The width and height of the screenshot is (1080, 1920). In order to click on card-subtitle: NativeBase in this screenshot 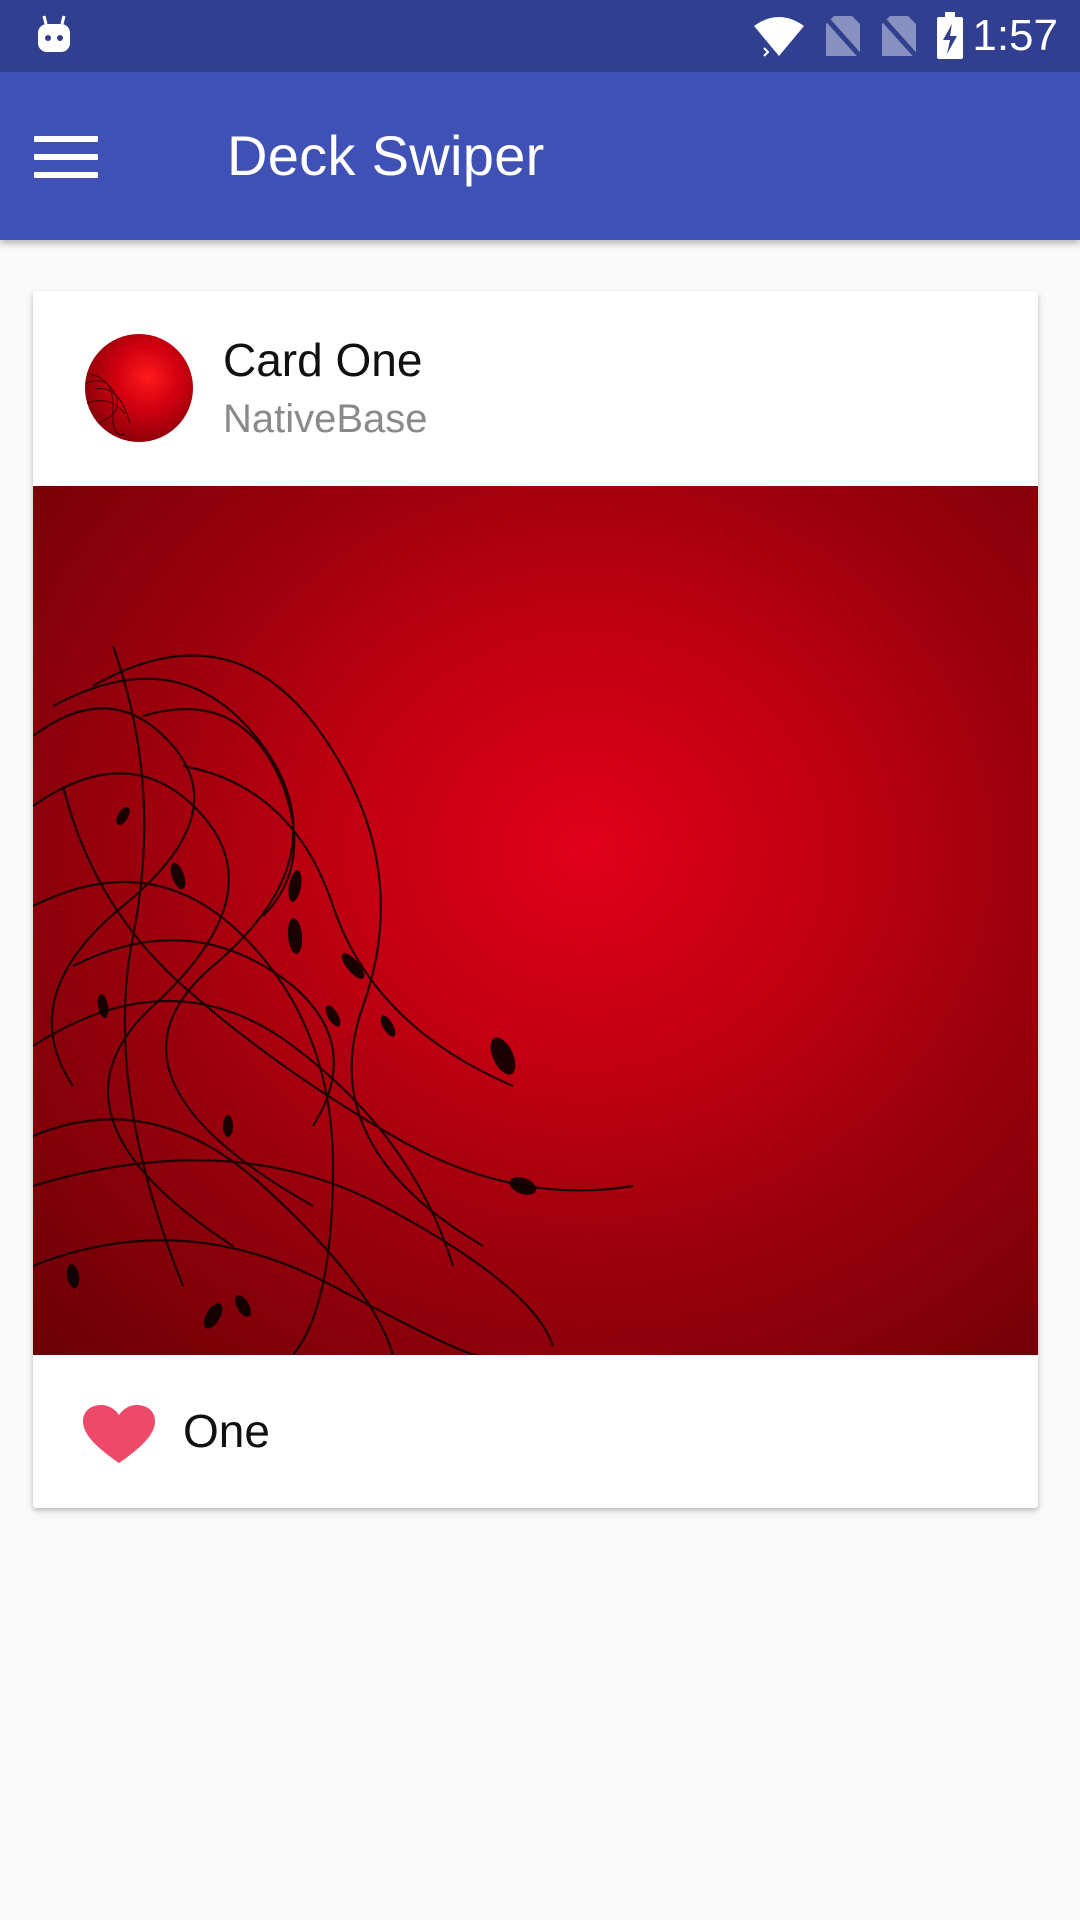, I will do `click(325, 419)`.